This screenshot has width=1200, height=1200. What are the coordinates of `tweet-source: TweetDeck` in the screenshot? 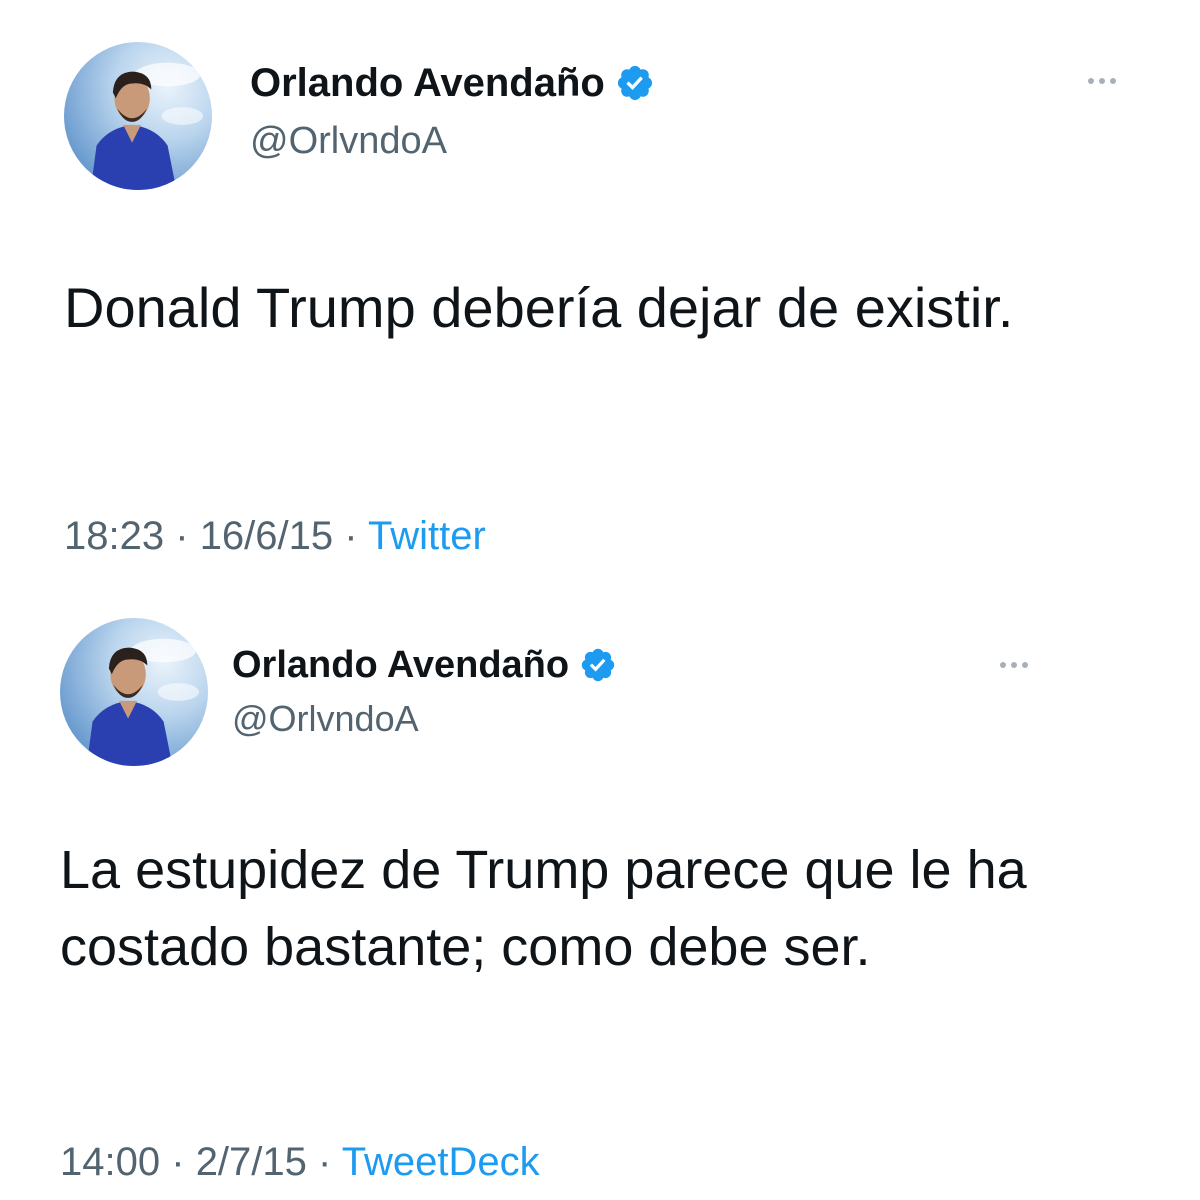 It's located at (441, 1162).